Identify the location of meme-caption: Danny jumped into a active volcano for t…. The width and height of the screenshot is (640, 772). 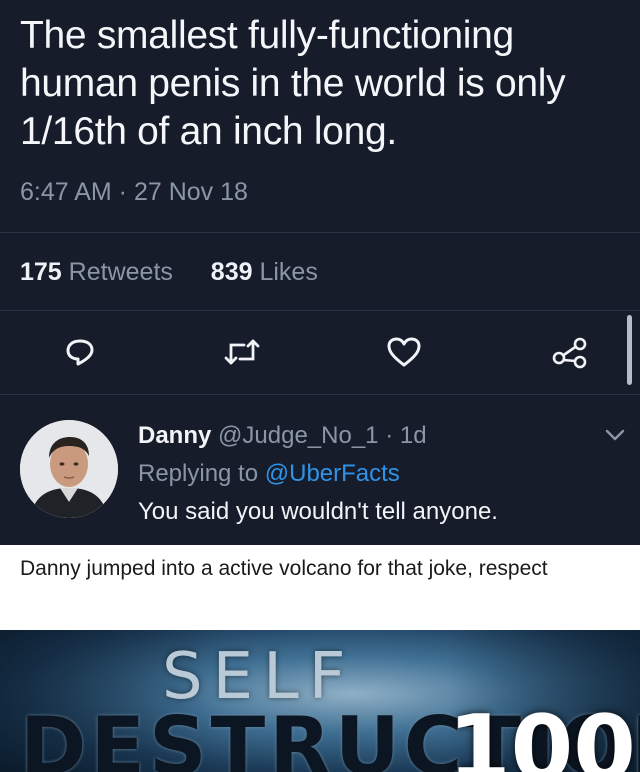
(320, 587).